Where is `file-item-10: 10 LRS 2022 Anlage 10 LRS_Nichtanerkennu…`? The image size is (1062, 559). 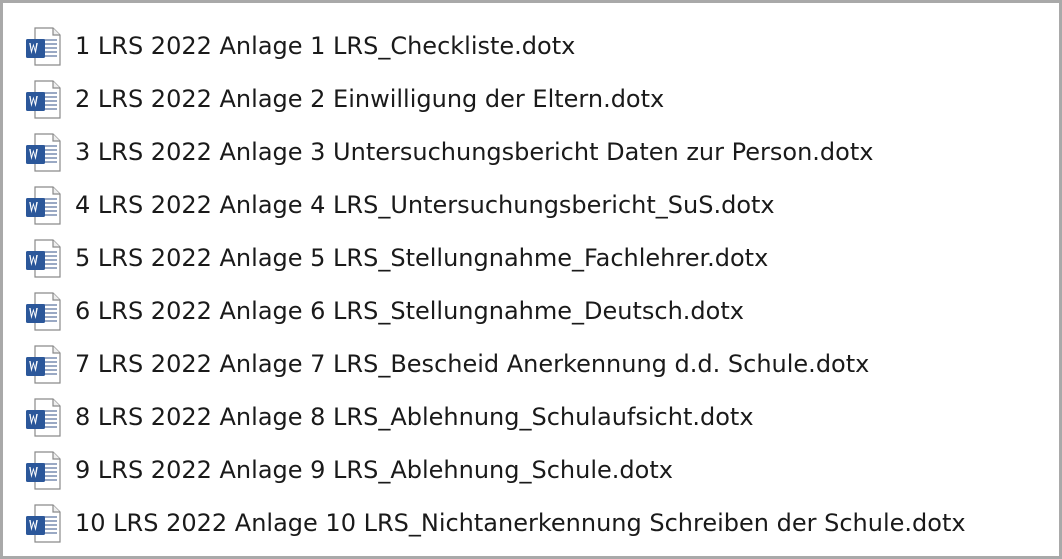
file-item-10: 10 LRS 2022 Anlage 10 LRS_Nichtanerkennu… is located at coordinates (531, 525).